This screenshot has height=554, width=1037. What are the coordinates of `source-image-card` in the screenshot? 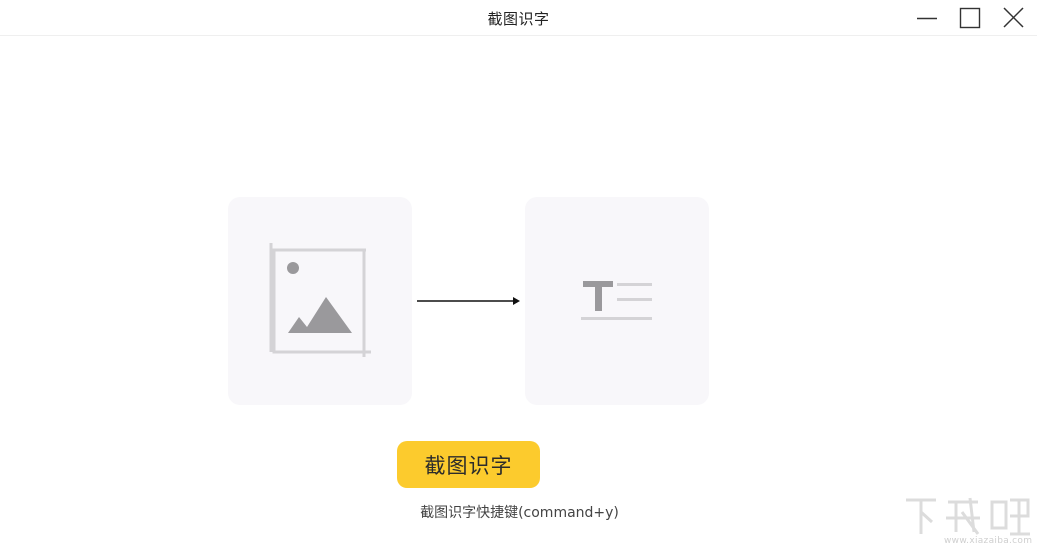 It's located at (320, 301).